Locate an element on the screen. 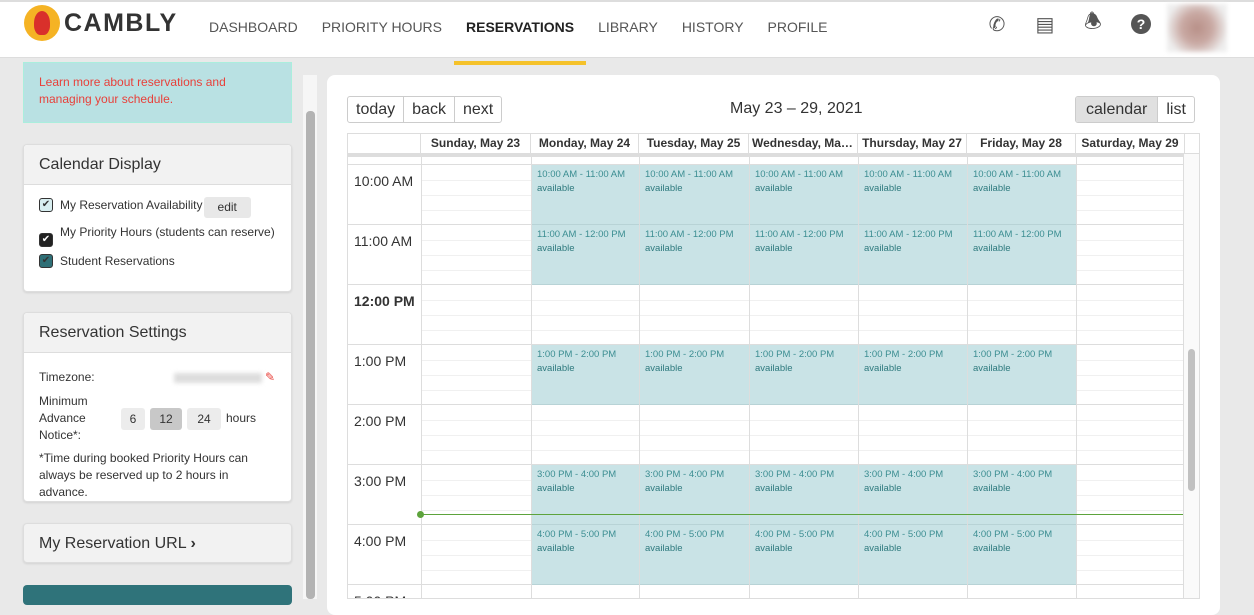 The width and height of the screenshot is (1254, 615). list-view-button: list is located at coordinates (1176, 109).